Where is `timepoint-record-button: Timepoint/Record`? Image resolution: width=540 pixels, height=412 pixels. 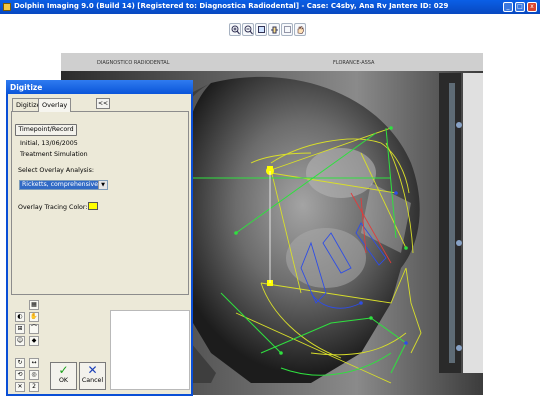 timepoint-record-button: Timepoint/Record is located at coordinates (46, 130).